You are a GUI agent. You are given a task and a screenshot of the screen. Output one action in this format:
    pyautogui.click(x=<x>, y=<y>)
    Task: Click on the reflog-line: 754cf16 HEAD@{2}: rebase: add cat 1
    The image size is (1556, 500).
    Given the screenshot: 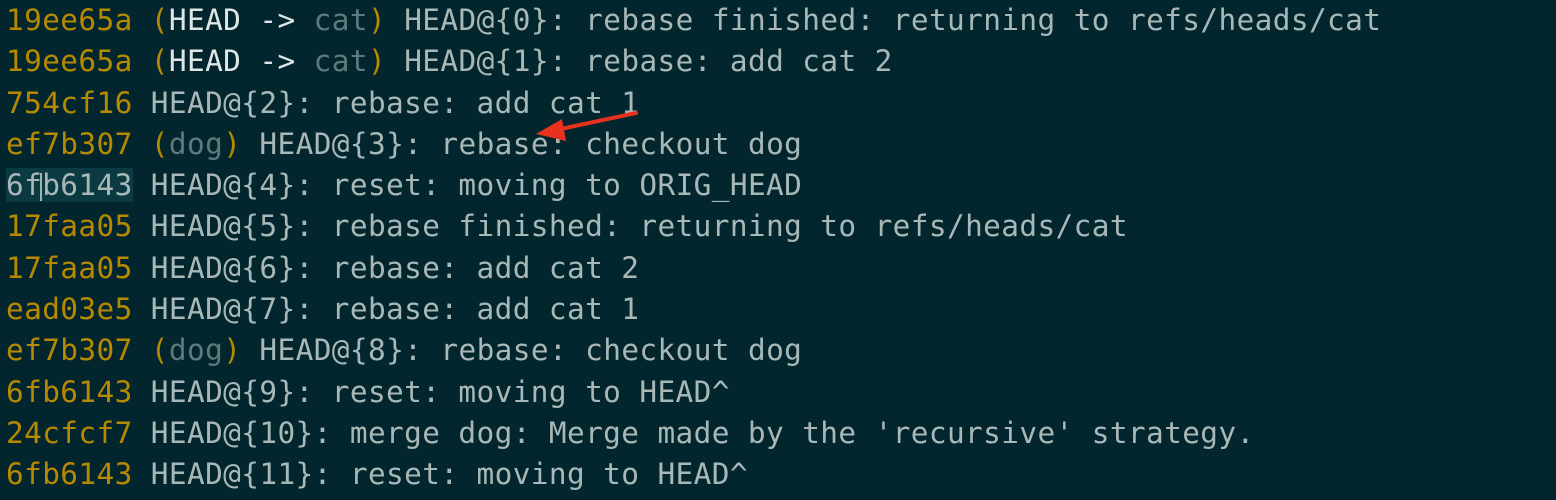 What is the action you would take?
    pyautogui.click(x=778, y=103)
    